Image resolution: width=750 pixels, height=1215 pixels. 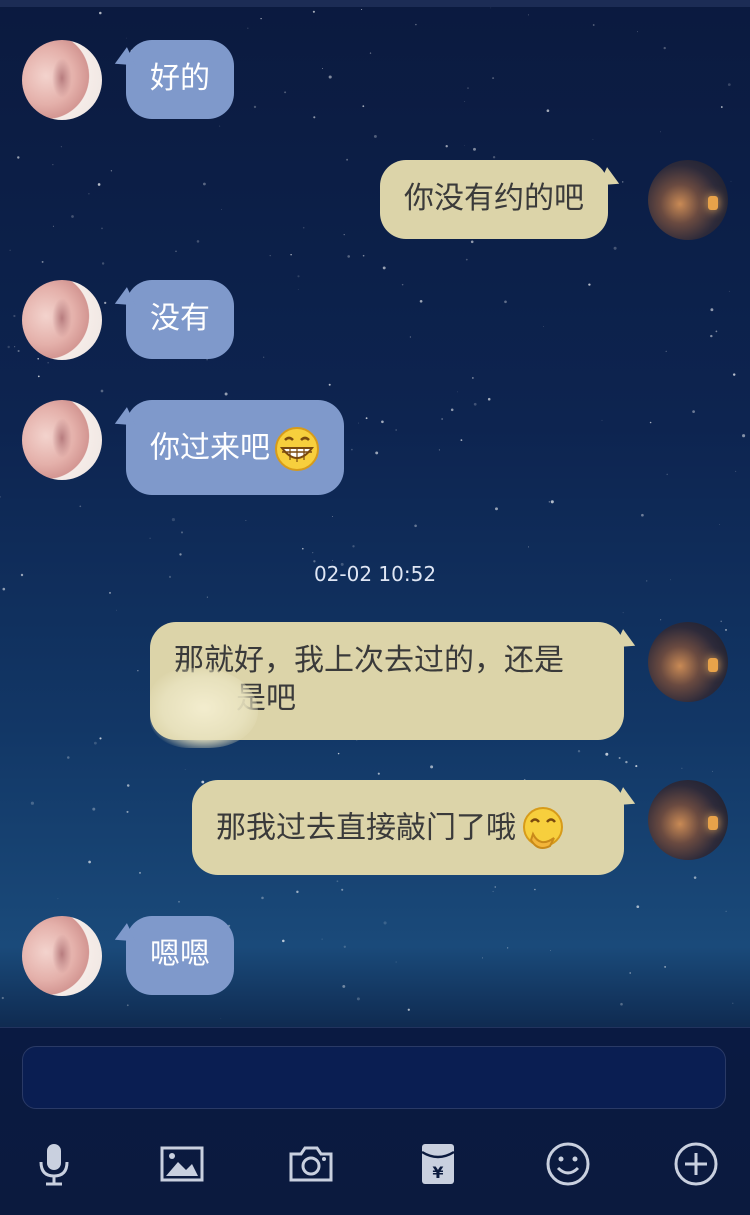 I want to click on message-bubble: 嗯嗯, so click(x=180, y=955).